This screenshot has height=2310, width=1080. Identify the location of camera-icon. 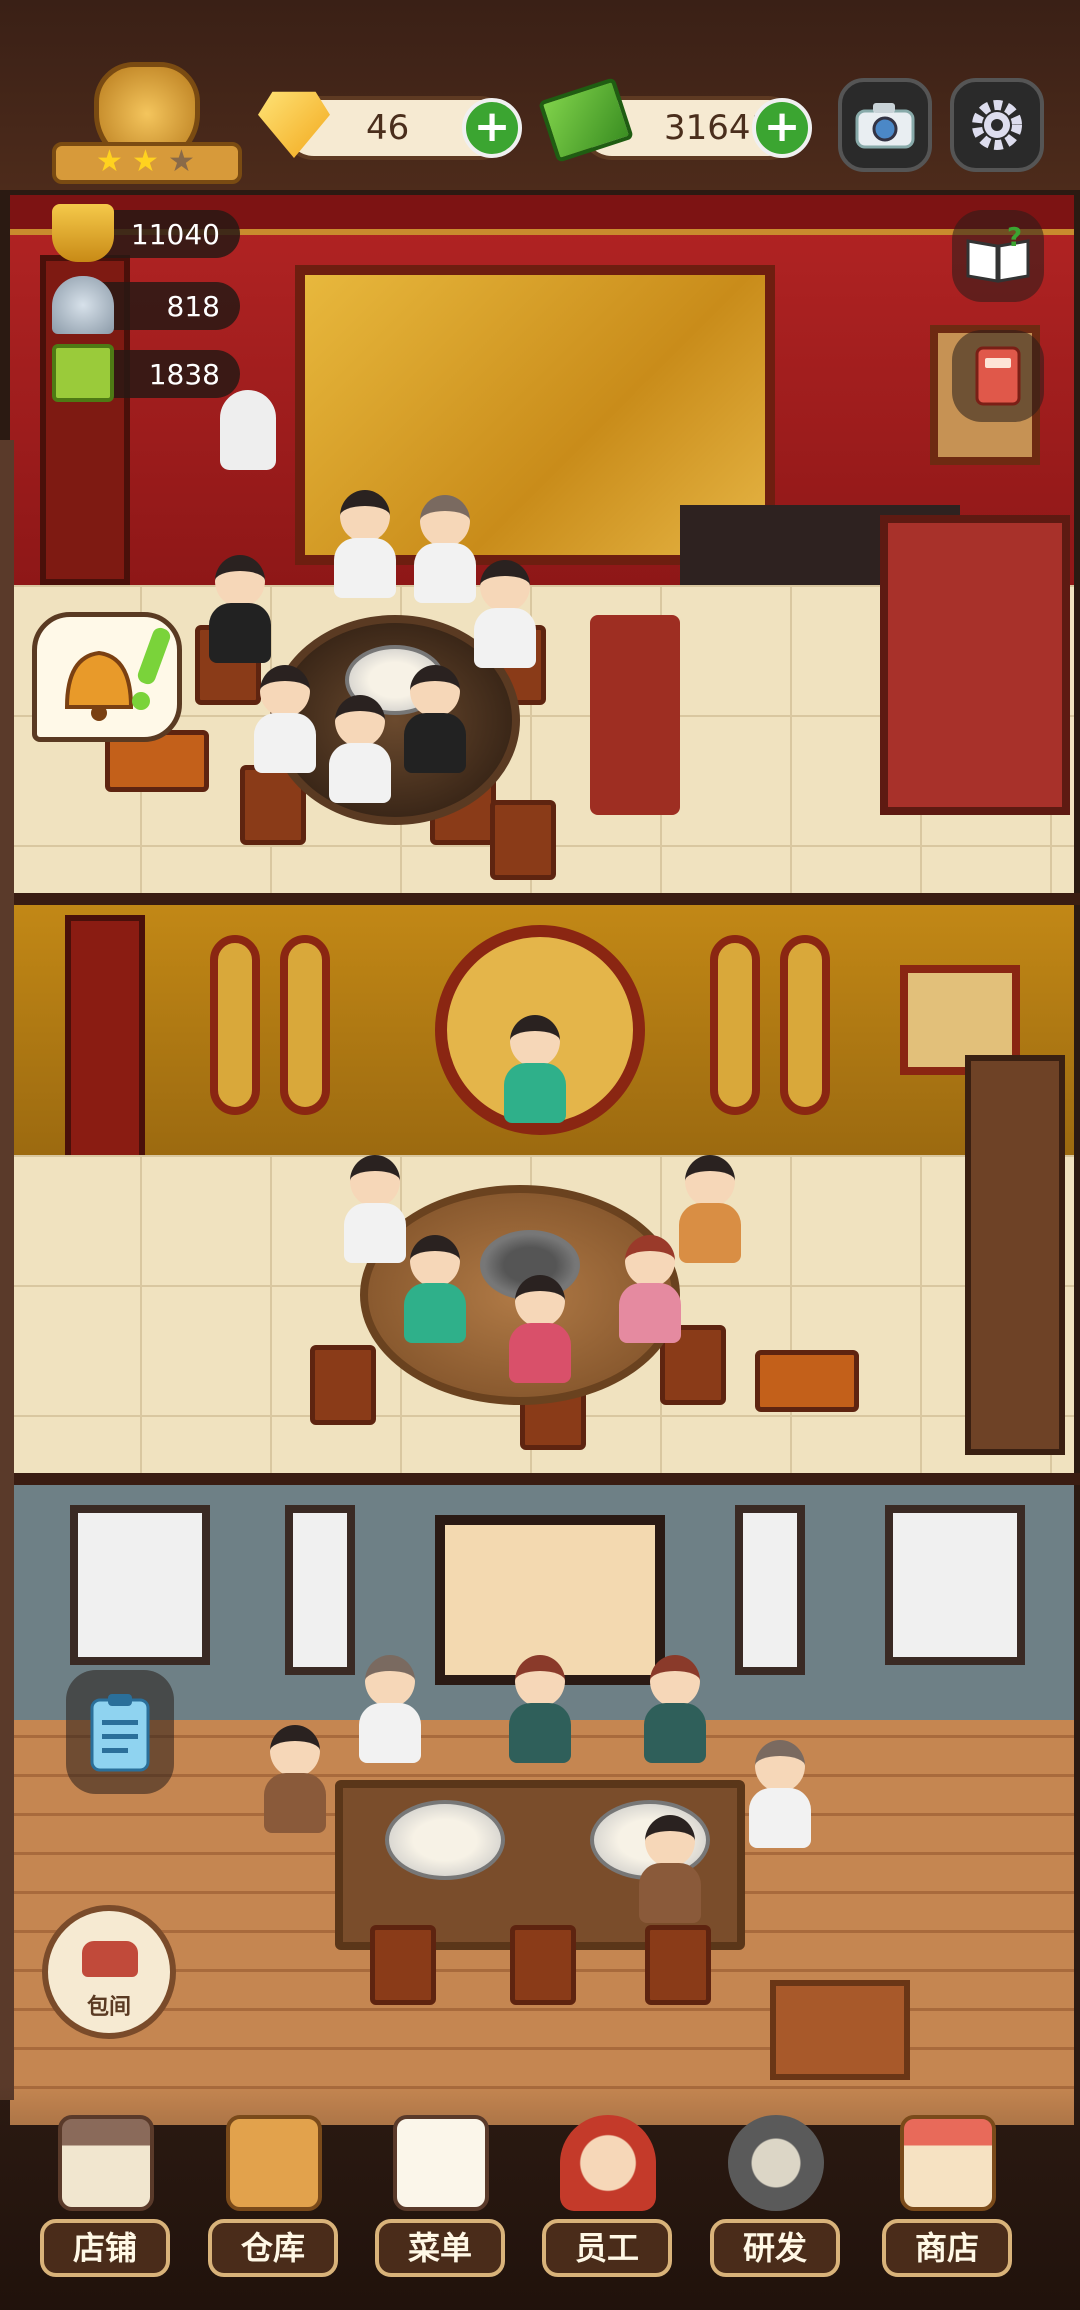
(885, 126).